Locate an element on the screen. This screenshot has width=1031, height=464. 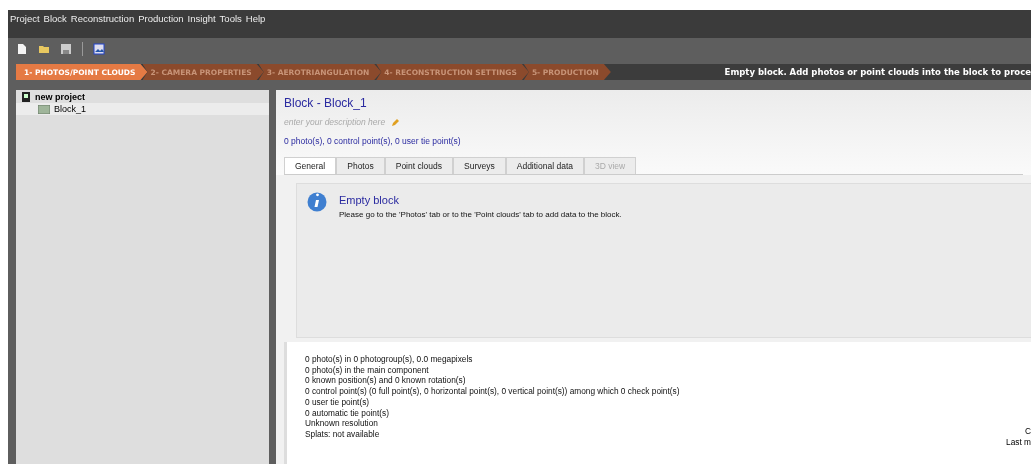
save-icon is located at coordinates (66, 49).